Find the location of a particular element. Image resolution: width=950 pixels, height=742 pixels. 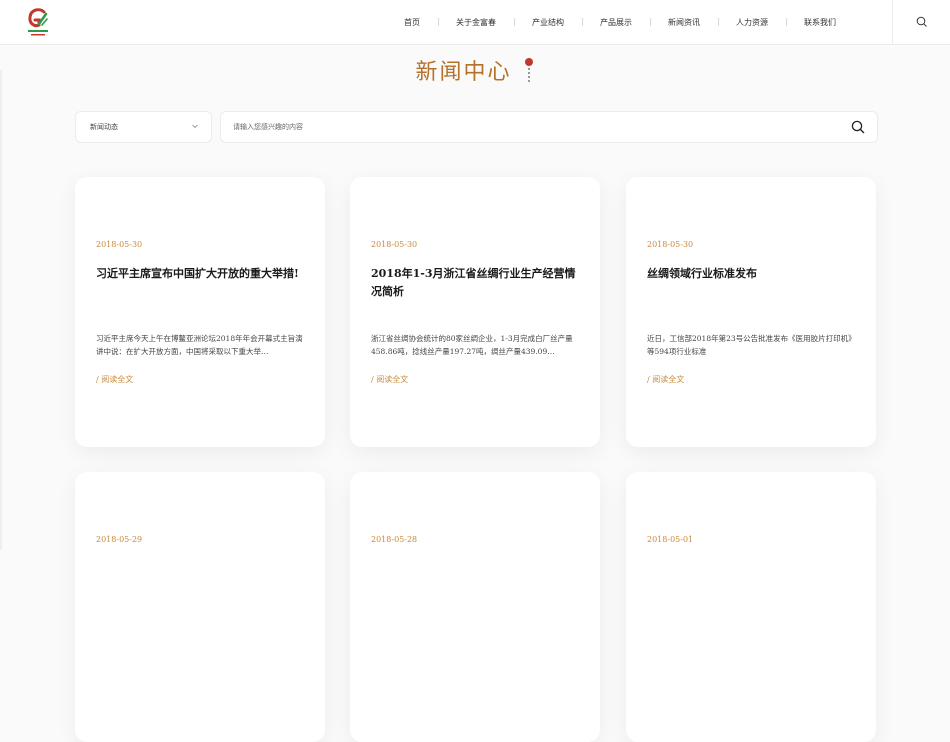

nav-item-hr: 人力资源 is located at coordinates (752, 22).